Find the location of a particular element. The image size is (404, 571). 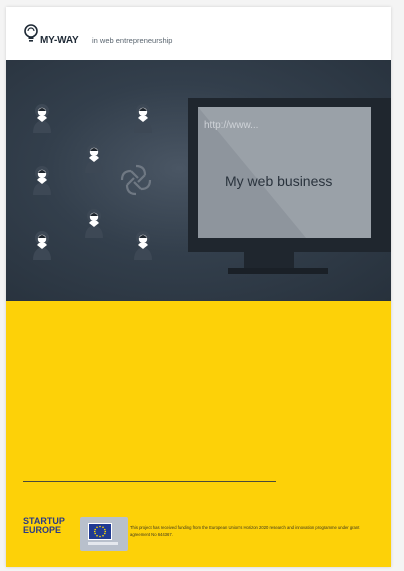

eu-flag-field is located at coordinates (100, 531).